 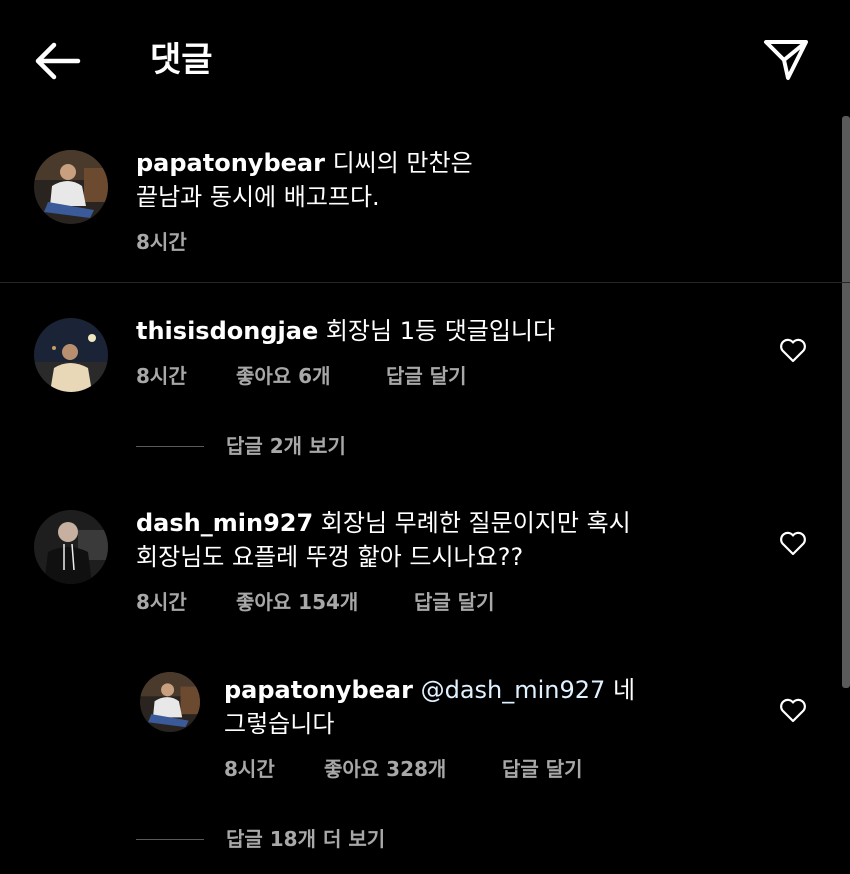 What do you see at coordinates (846, 402) in the screenshot?
I see `scrollbar` at bounding box center [846, 402].